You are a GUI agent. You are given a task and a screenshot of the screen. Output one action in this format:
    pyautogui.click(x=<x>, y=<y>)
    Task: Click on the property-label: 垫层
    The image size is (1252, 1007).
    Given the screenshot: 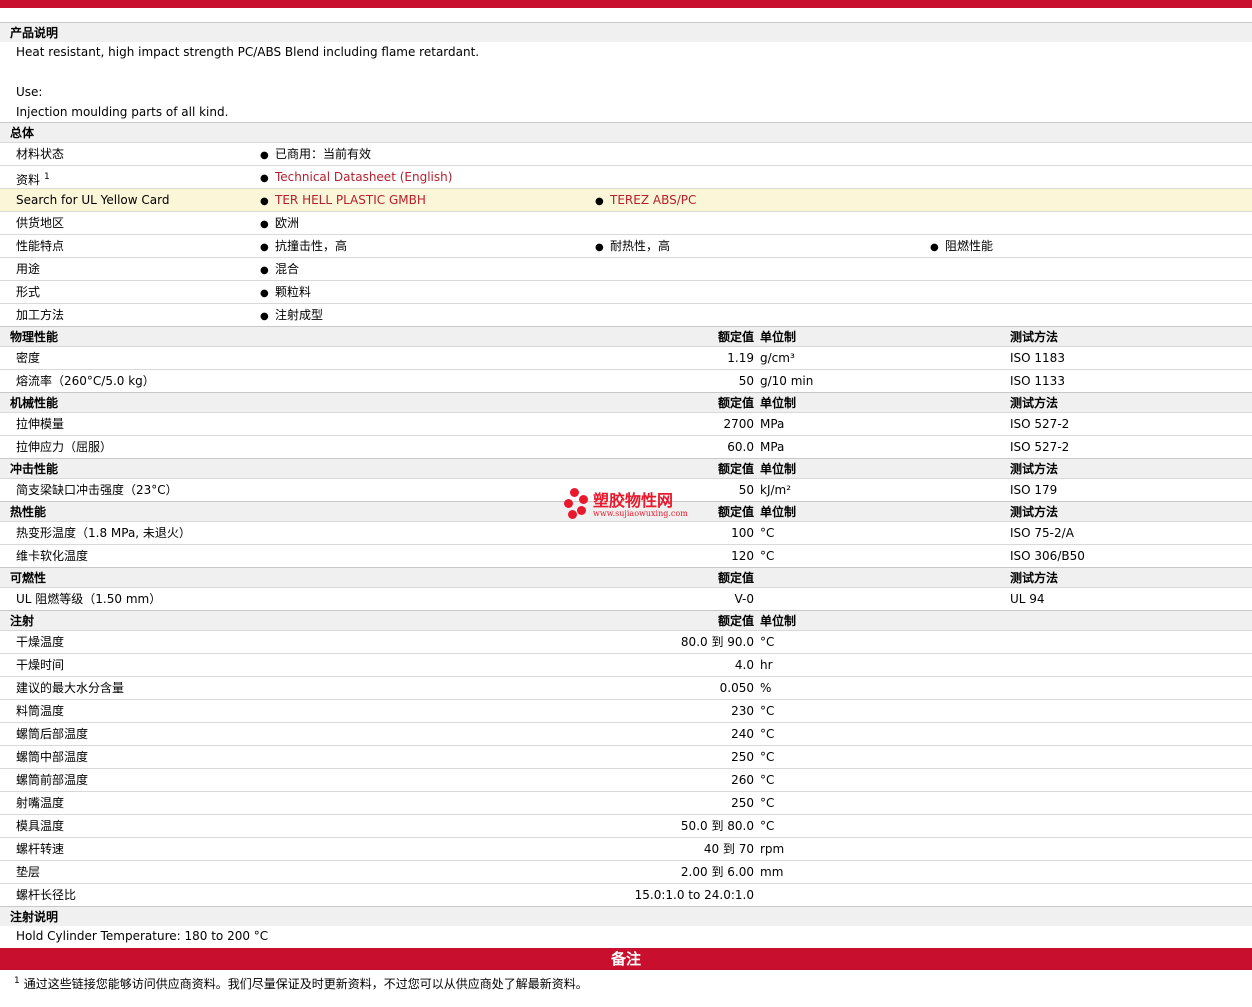 What is the action you would take?
    pyautogui.click(x=28, y=872)
    